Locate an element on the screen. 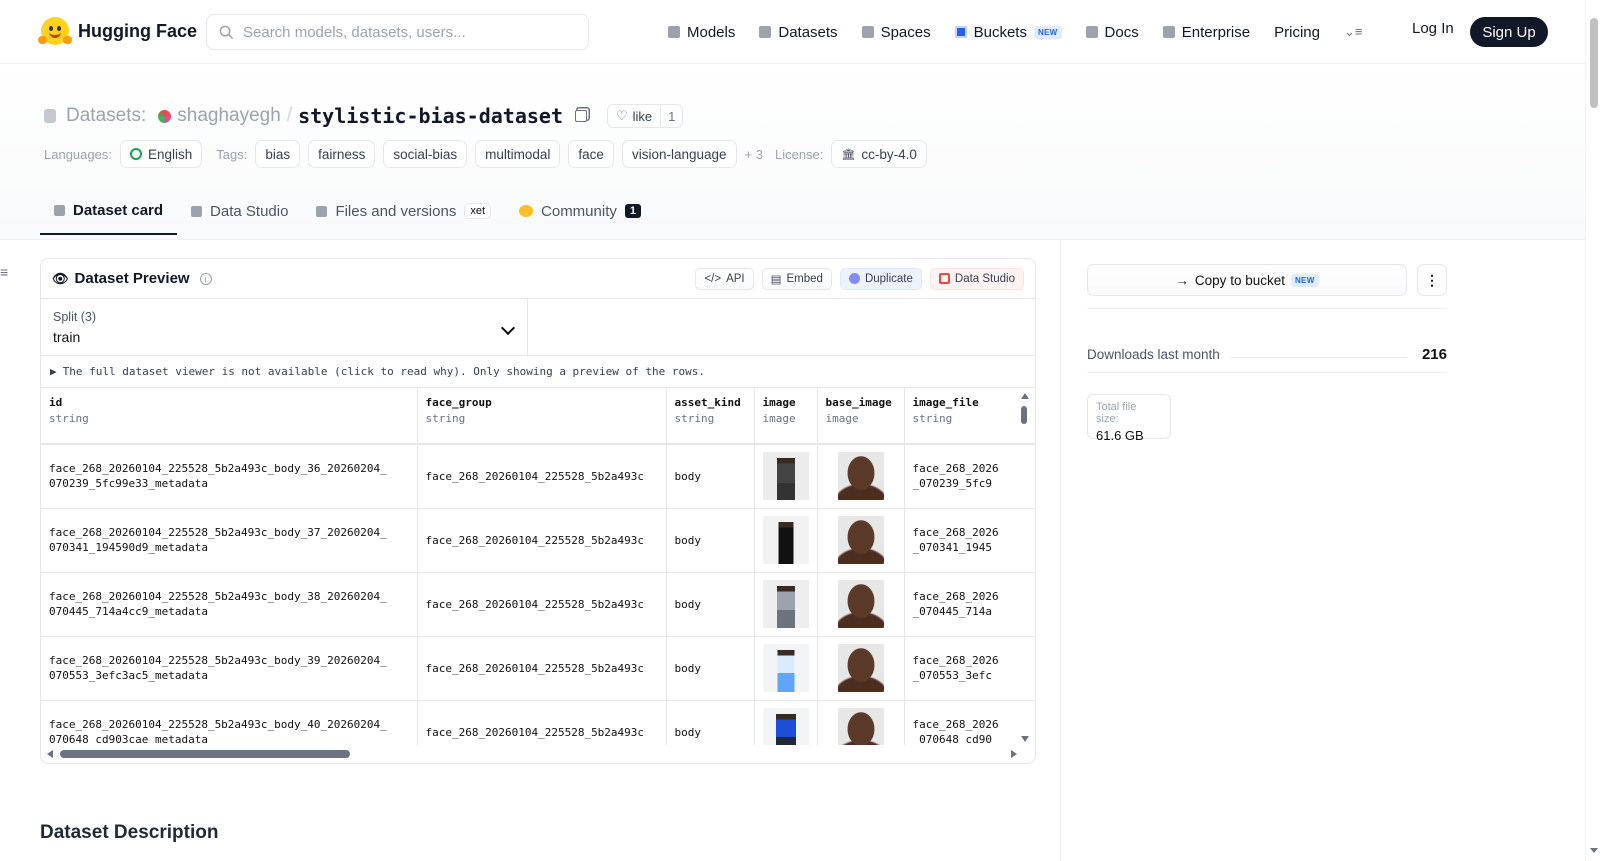  tag-face: face is located at coordinates (591, 154).